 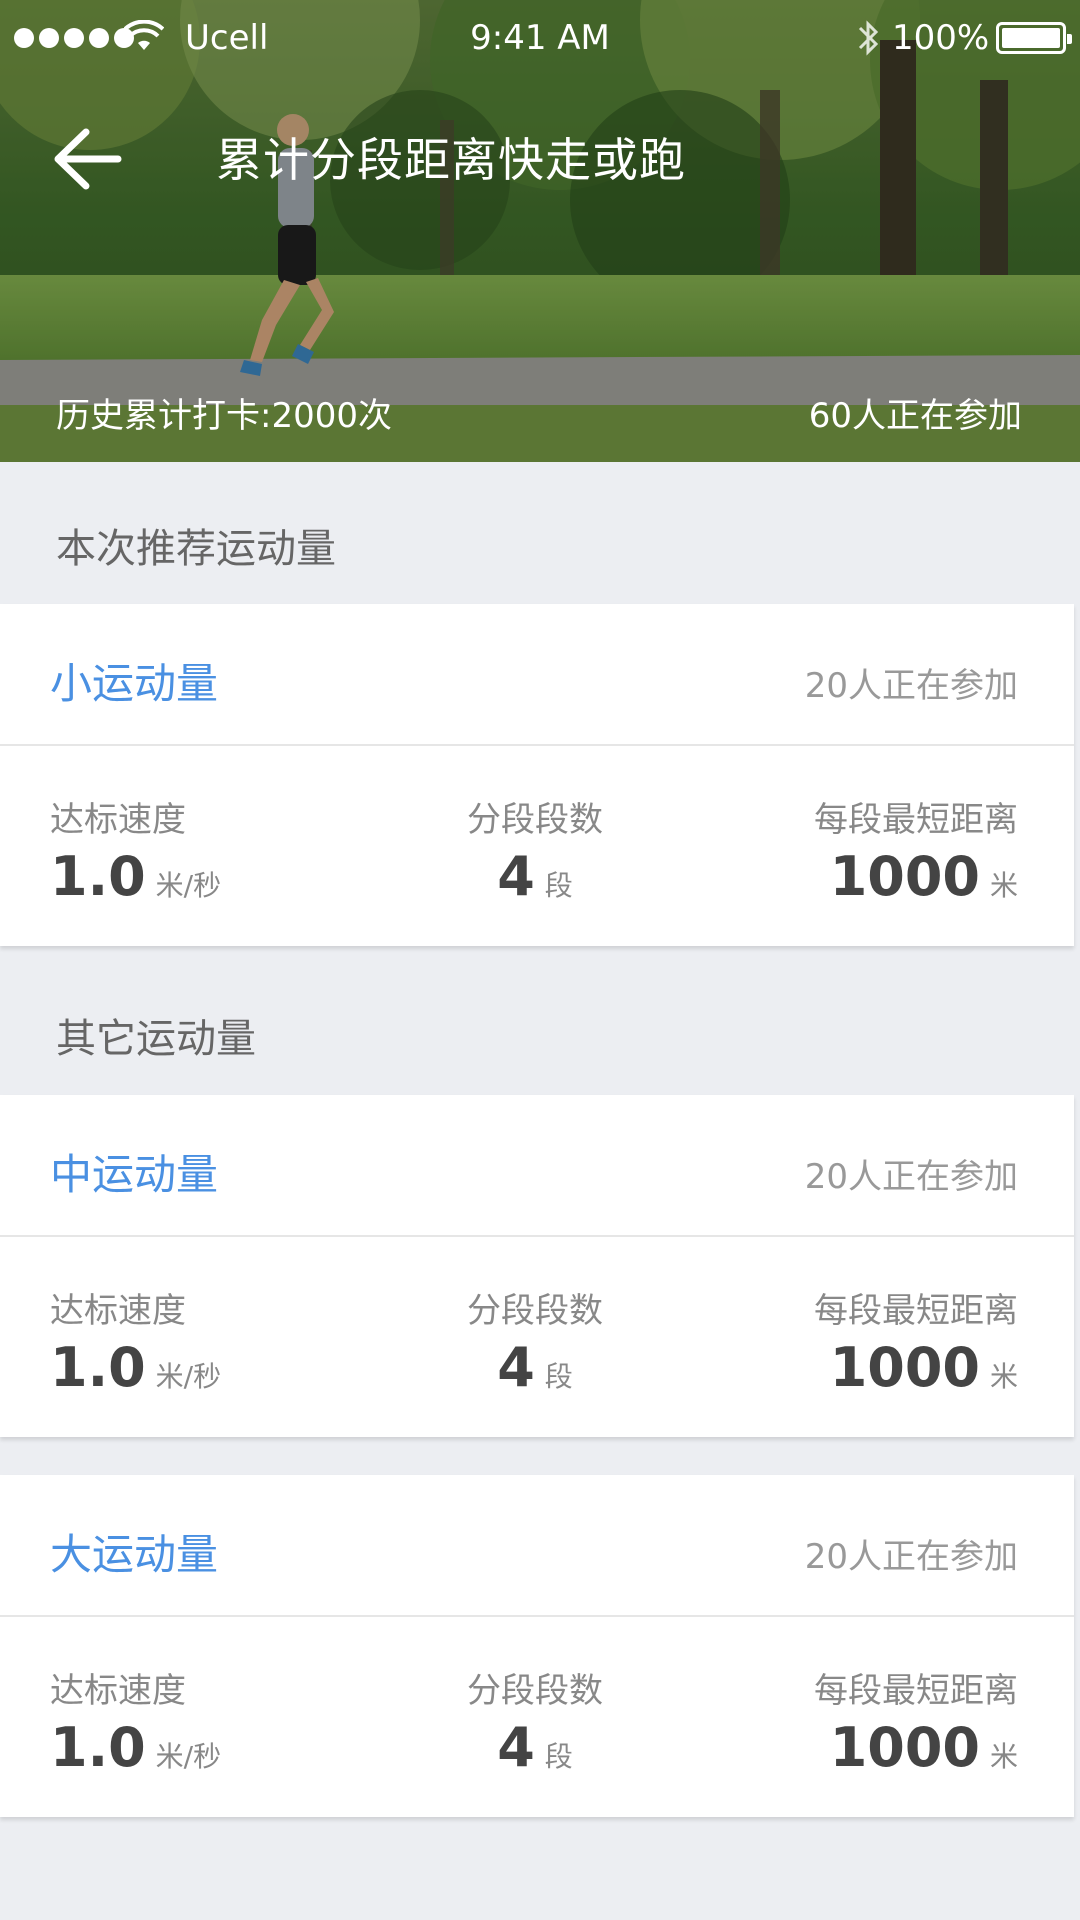 What do you see at coordinates (868, 38) in the screenshot?
I see `bluetooth-icon` at bounding box center [868, 38].